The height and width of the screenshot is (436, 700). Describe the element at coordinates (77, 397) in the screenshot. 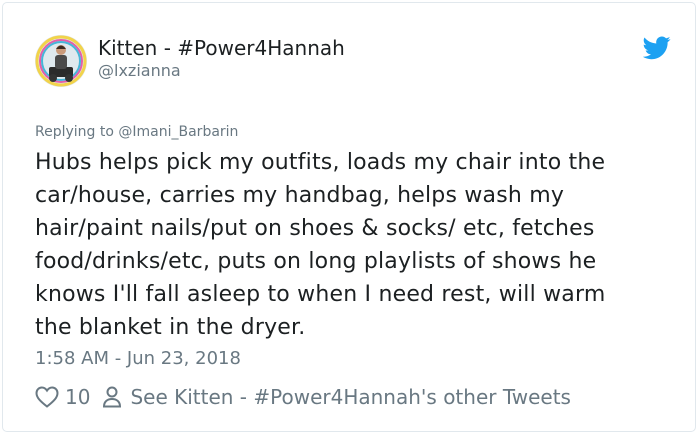

I see `like-count: 10` at that location.